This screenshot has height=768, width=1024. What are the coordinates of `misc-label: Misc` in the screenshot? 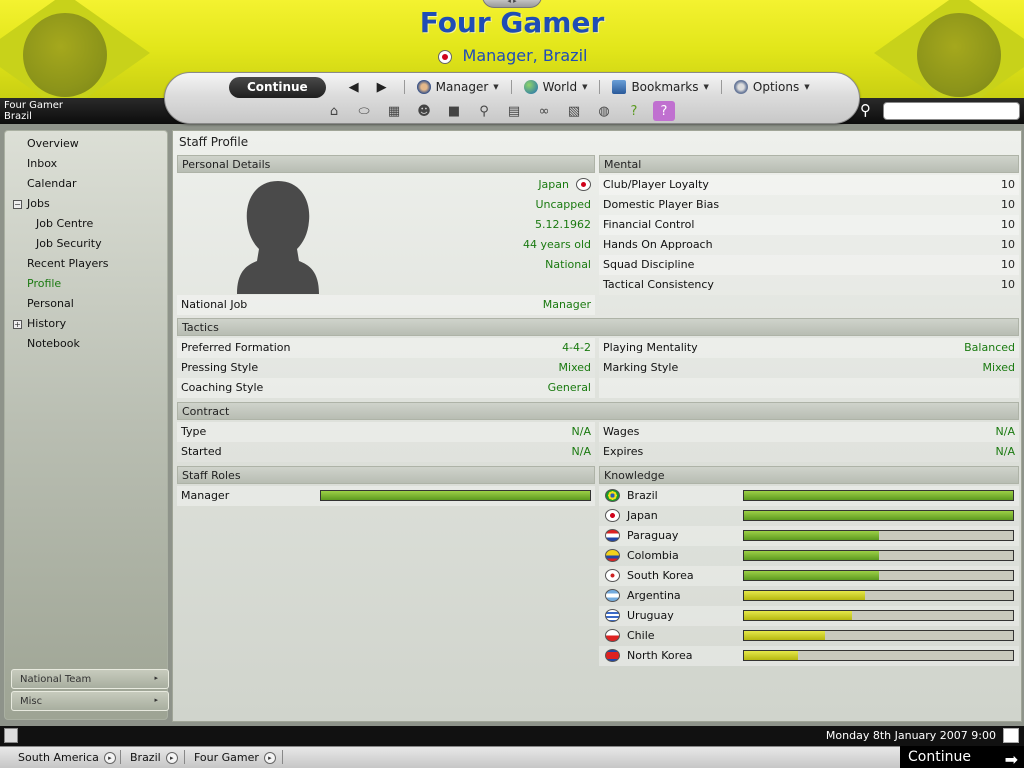 It's located at (31, 701).